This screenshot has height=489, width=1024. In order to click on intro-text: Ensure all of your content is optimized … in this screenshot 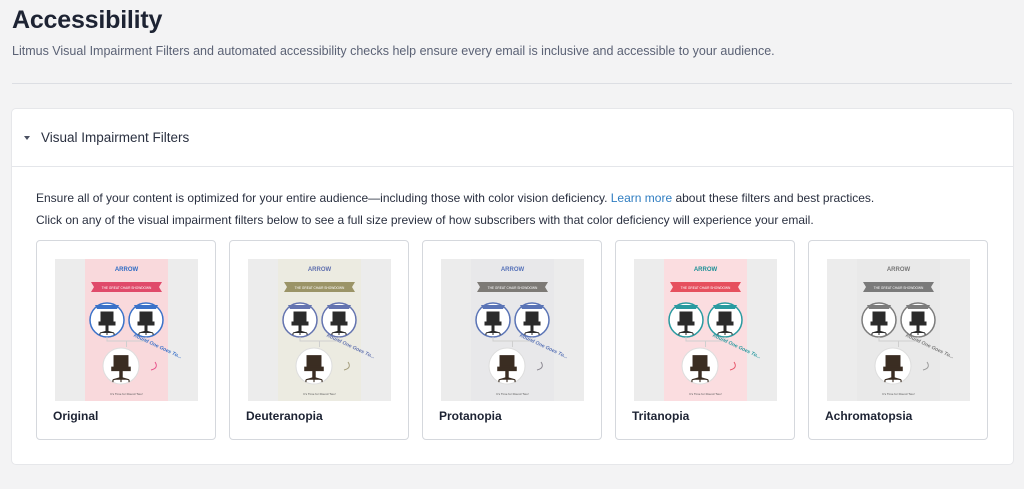, I will do `click(524, 198)`.